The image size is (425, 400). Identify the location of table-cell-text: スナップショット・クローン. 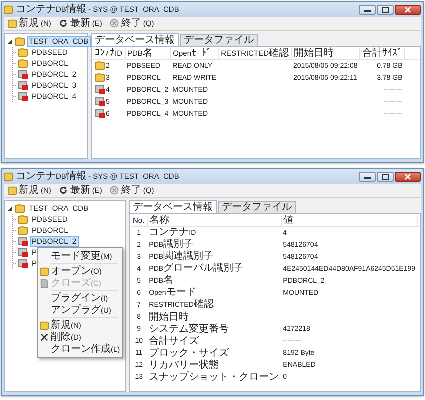
(214, 377).